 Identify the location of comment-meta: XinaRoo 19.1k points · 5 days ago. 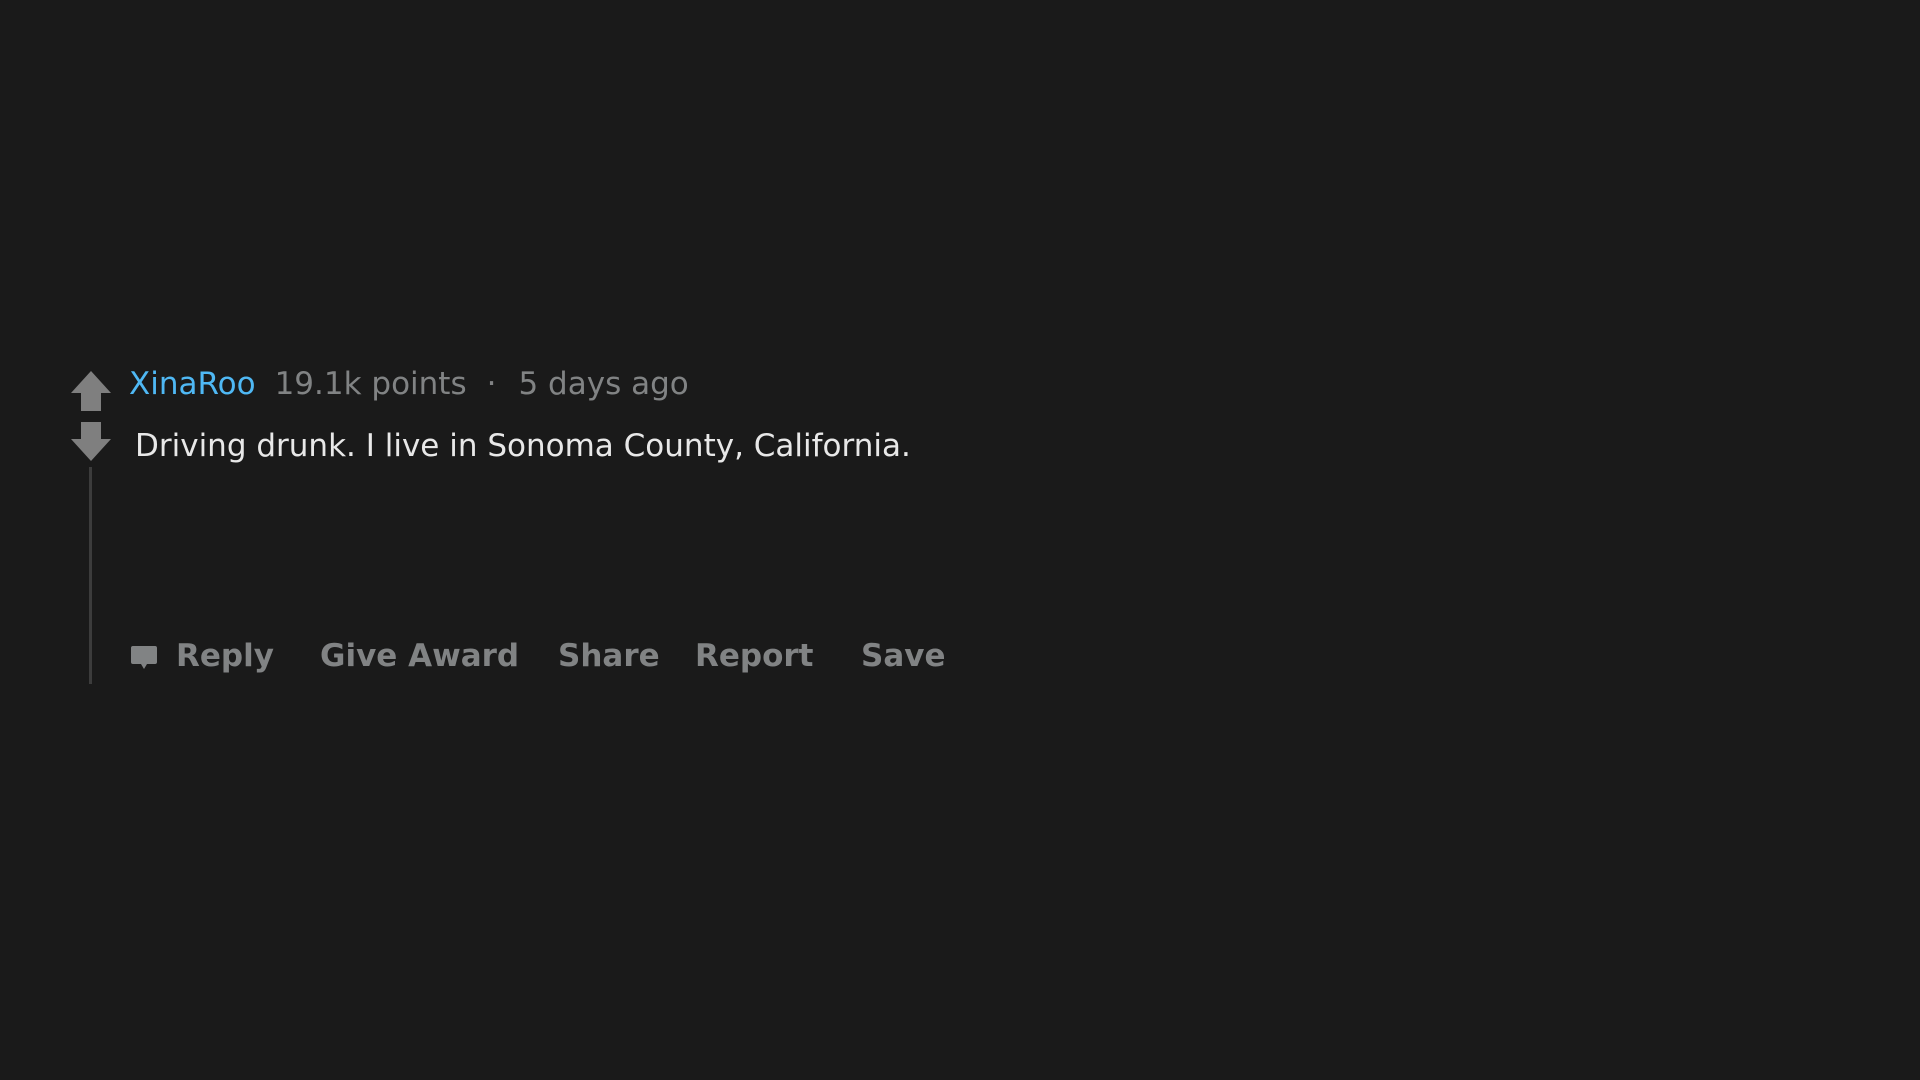
(409, 384).